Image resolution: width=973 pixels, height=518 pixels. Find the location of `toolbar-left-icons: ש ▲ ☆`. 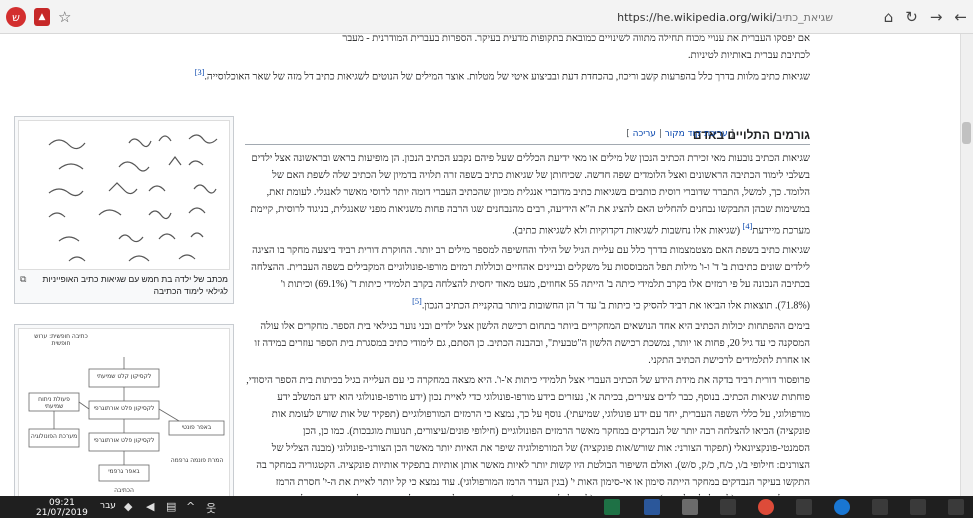

toolbar-left-icons: ש ▲ ☆ is located at coordinates (38, 17).